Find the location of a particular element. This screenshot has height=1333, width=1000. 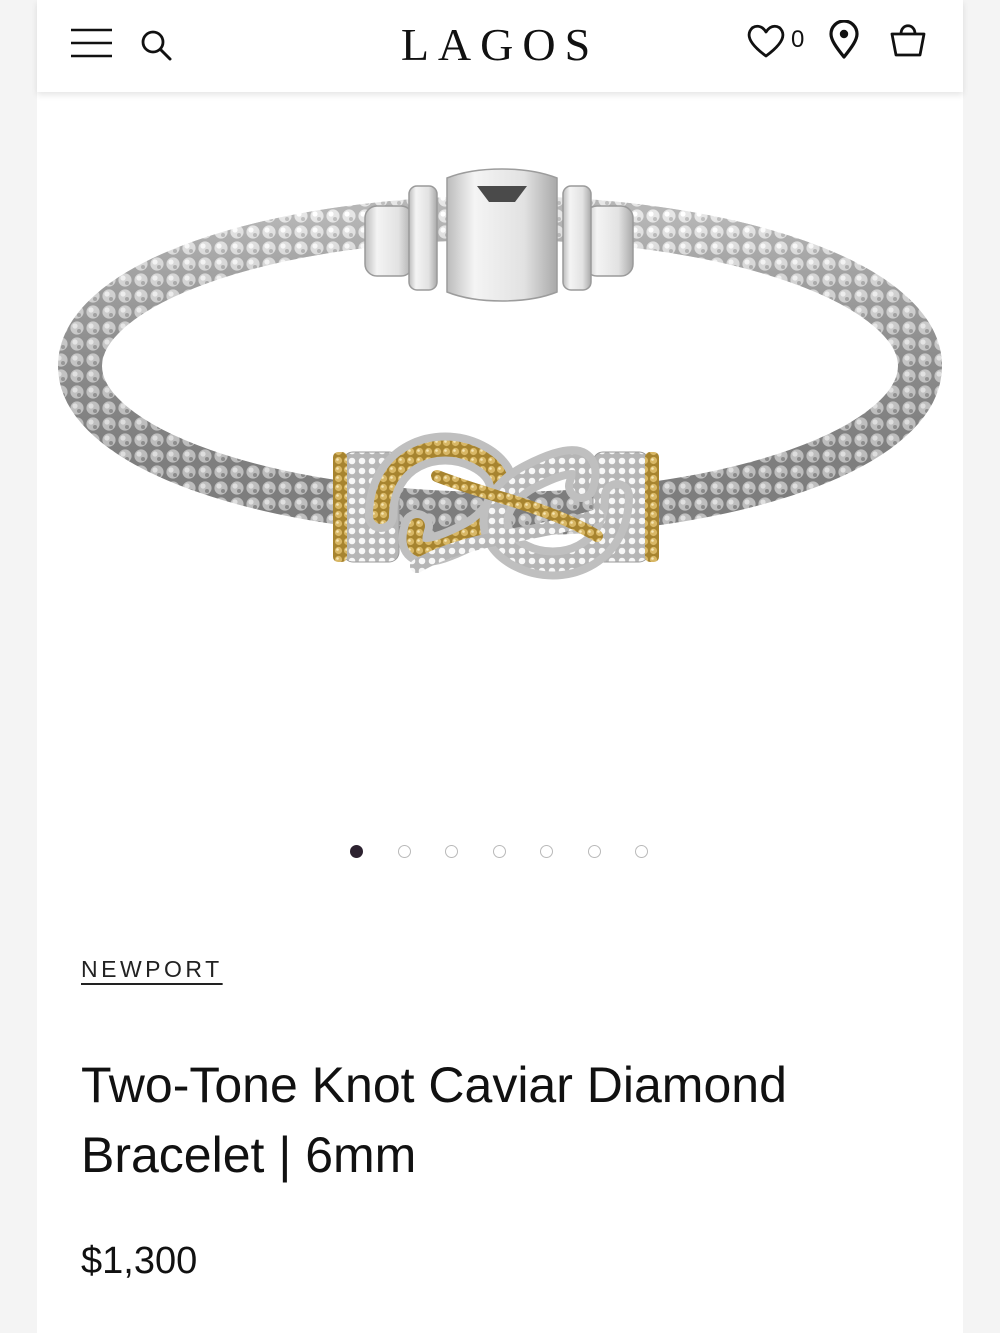

brand-logo: LAGOS is located at coordinates (500, 44).